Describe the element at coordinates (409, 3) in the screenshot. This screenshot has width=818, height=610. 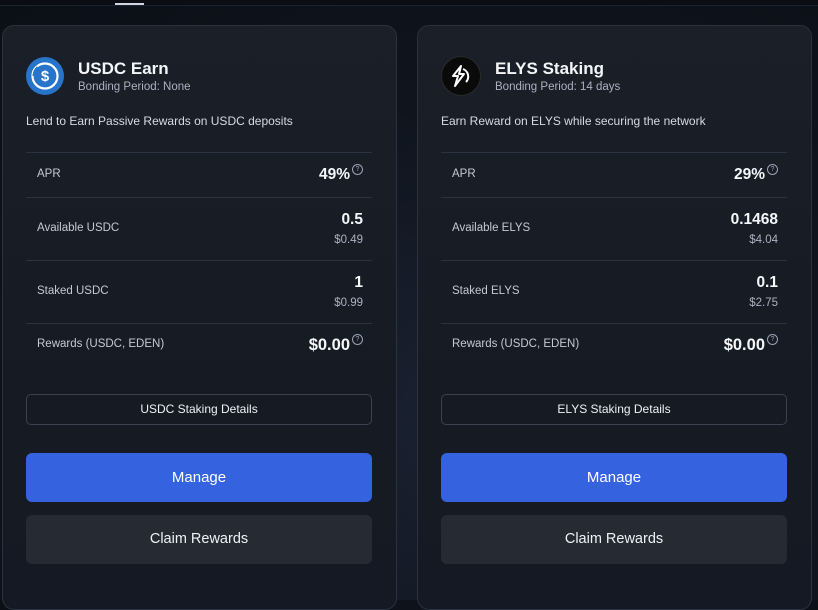
I see `top-navigation-bar` at that location.